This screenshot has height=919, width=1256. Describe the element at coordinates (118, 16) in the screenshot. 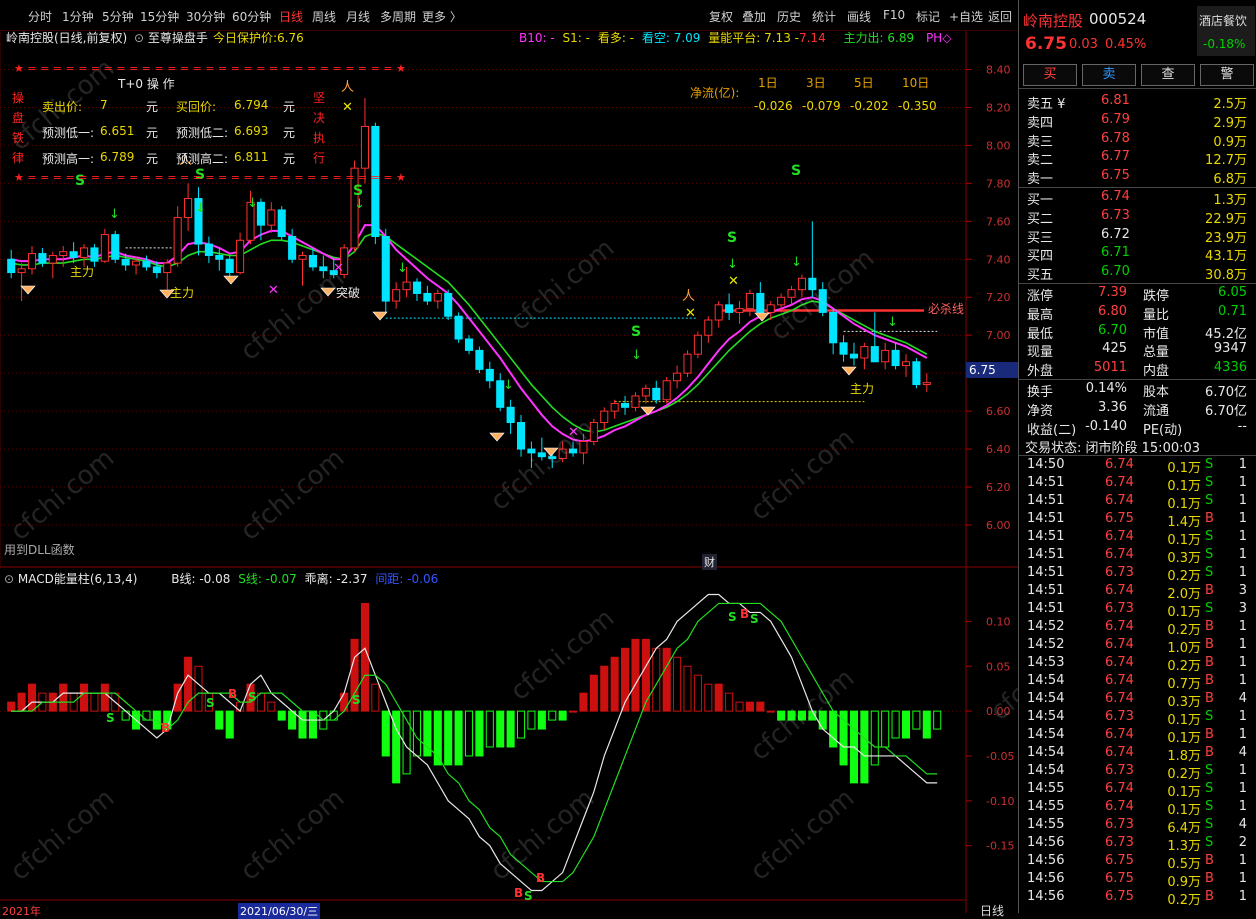

I see `period-tab: 5分钟` at that location.